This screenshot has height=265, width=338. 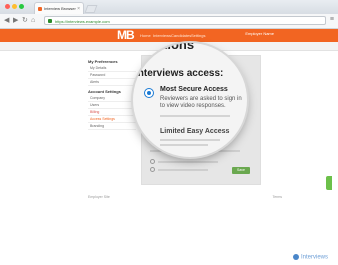 What do you see at coordinates (112, 112) in the screenshot?
I see `sidebar-item-billing: Billing` at bounding box center [112, 112].